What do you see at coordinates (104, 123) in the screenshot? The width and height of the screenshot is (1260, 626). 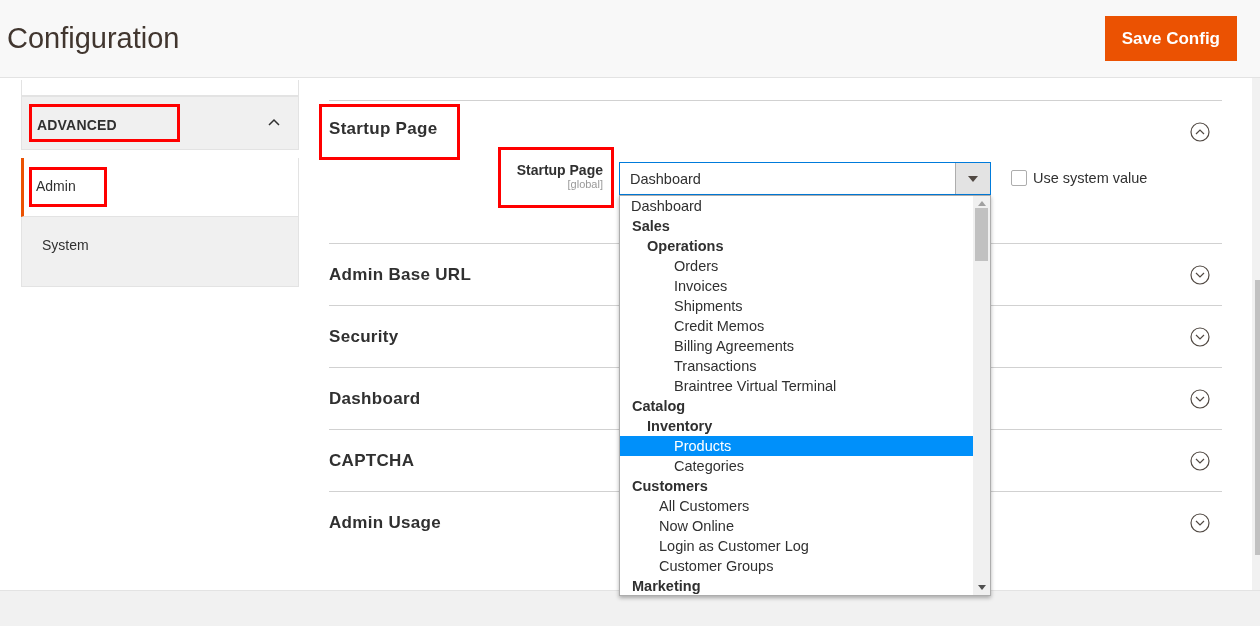 I see `sidebar-section-title: ADVANCED` at bounding box center [104, 123].